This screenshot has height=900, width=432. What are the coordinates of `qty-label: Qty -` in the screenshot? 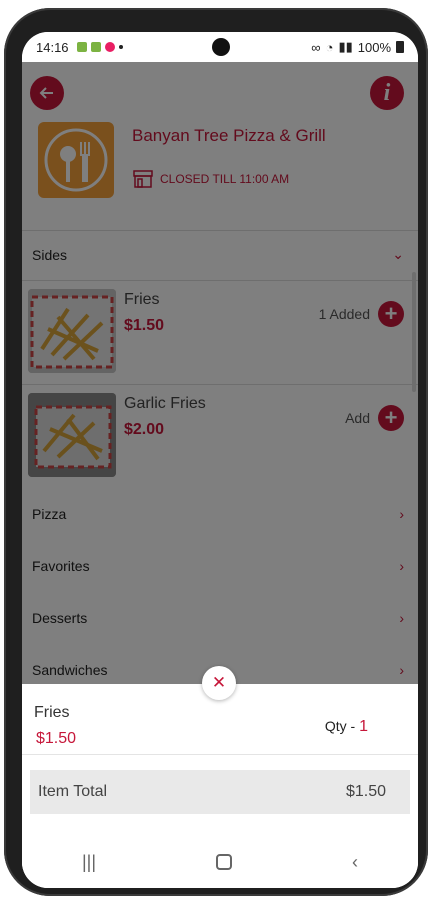 It's located at (342, 726).